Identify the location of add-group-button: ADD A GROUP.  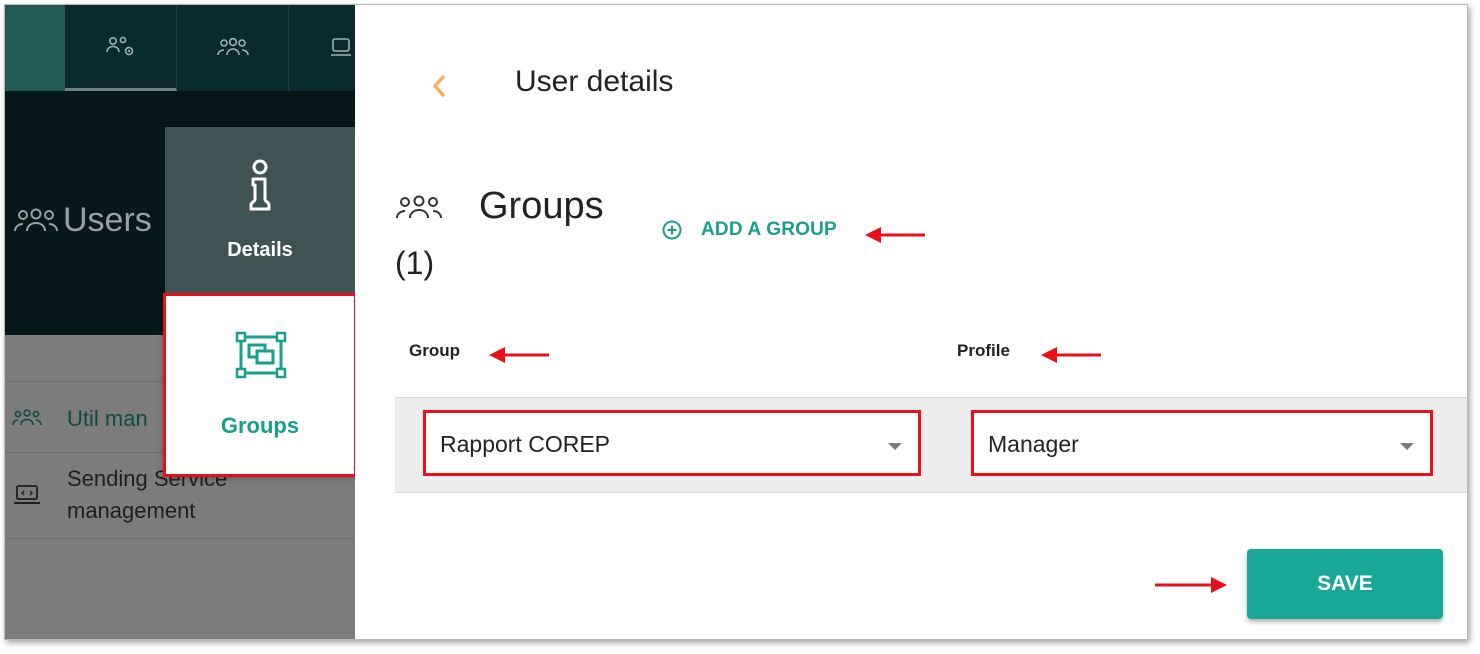
(749, 230).